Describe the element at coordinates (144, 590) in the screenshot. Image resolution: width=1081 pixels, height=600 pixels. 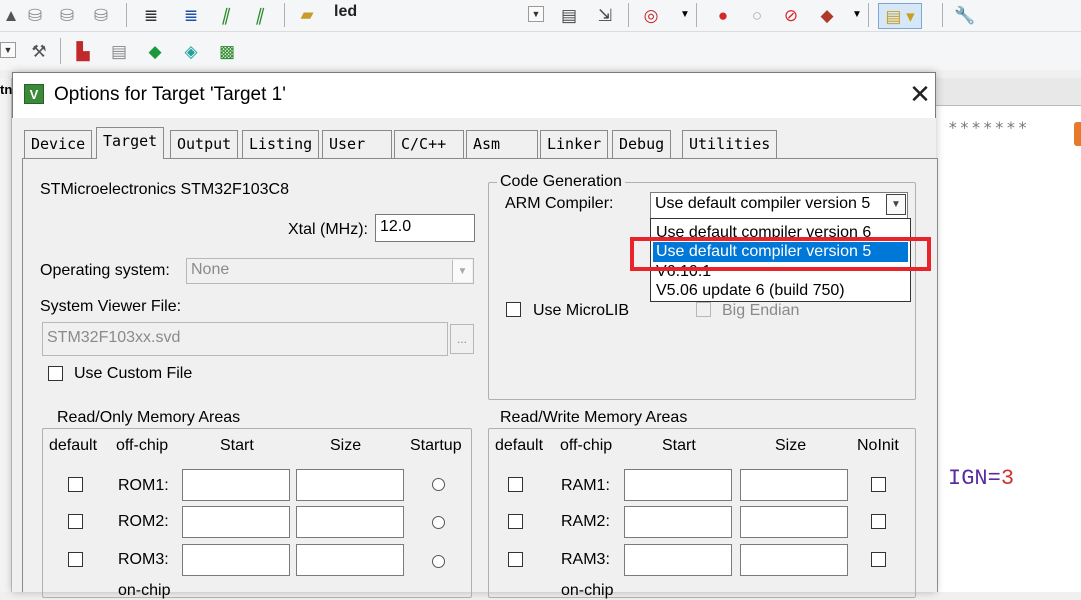
I see `ro-onchip-label: on-chip` at that location.